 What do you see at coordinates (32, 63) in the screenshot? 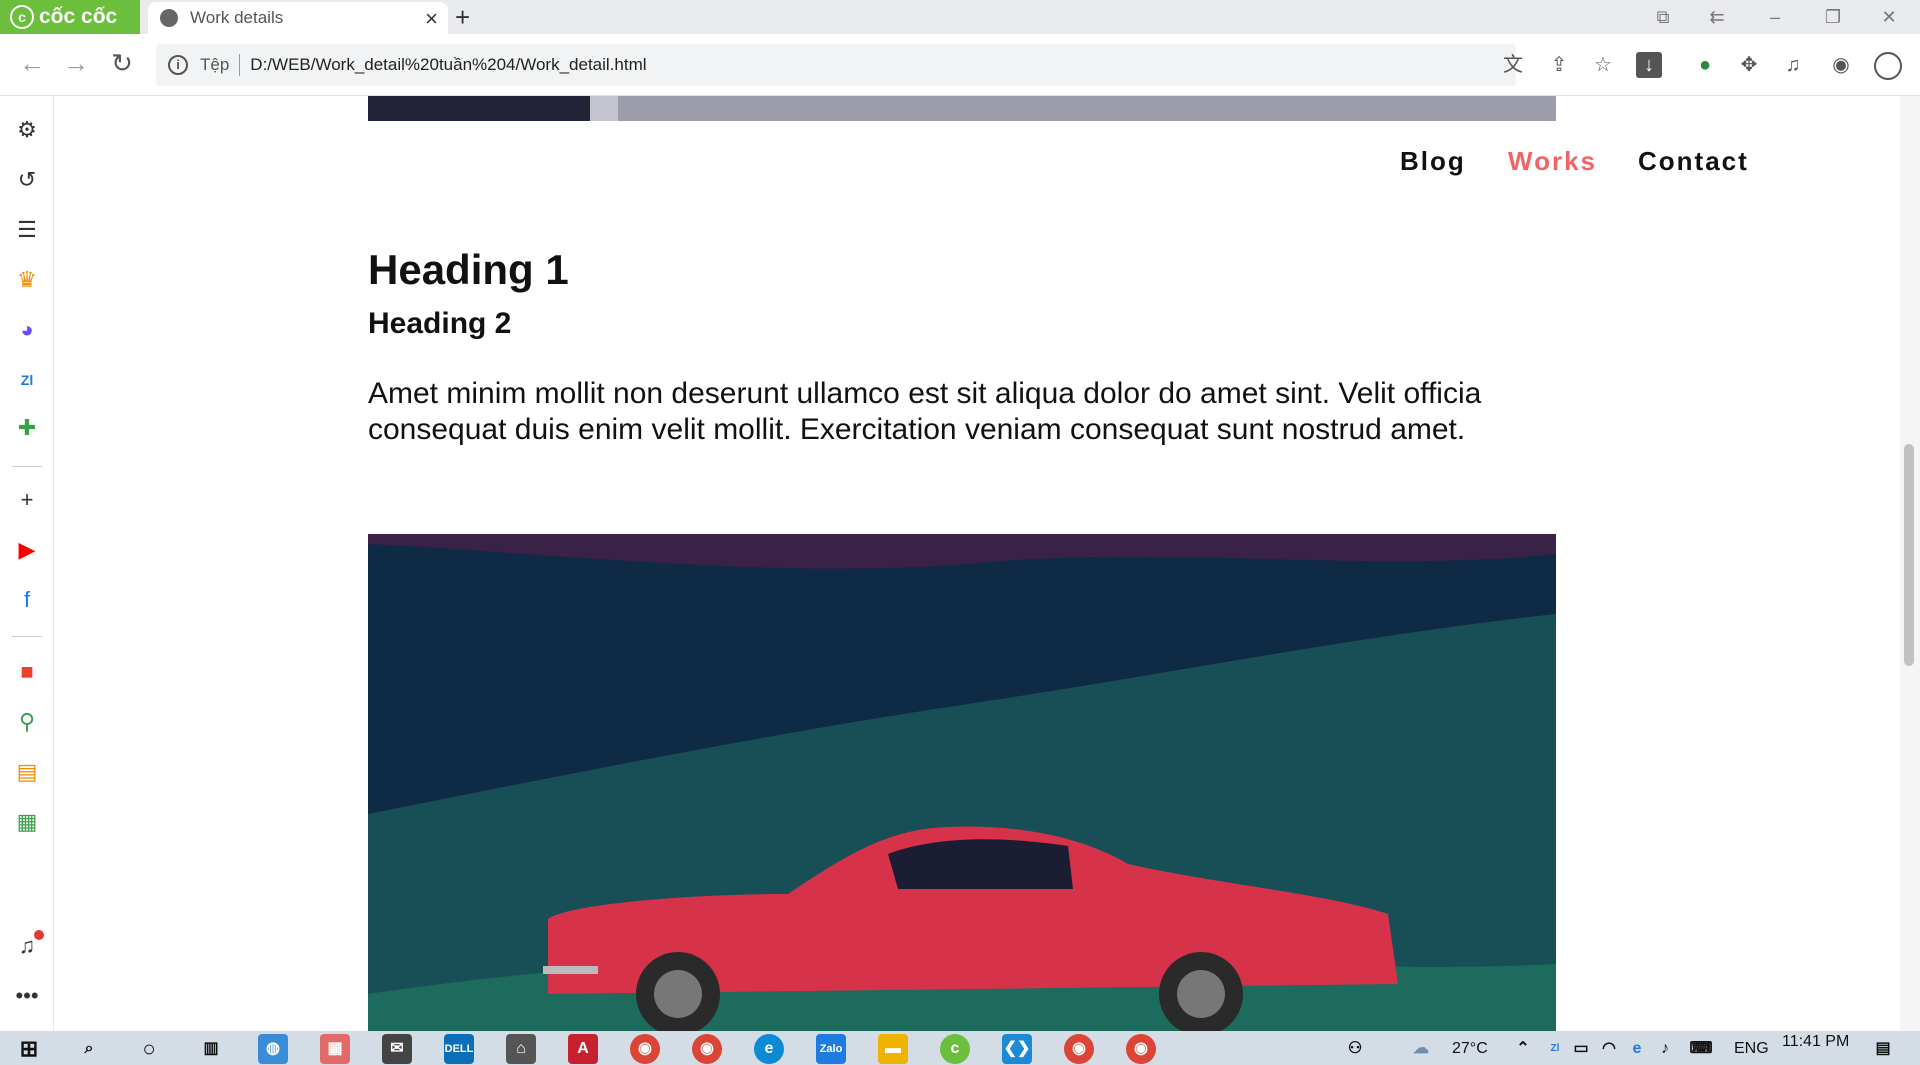
I see `back-button: ←` at bounding box center [32, 63].